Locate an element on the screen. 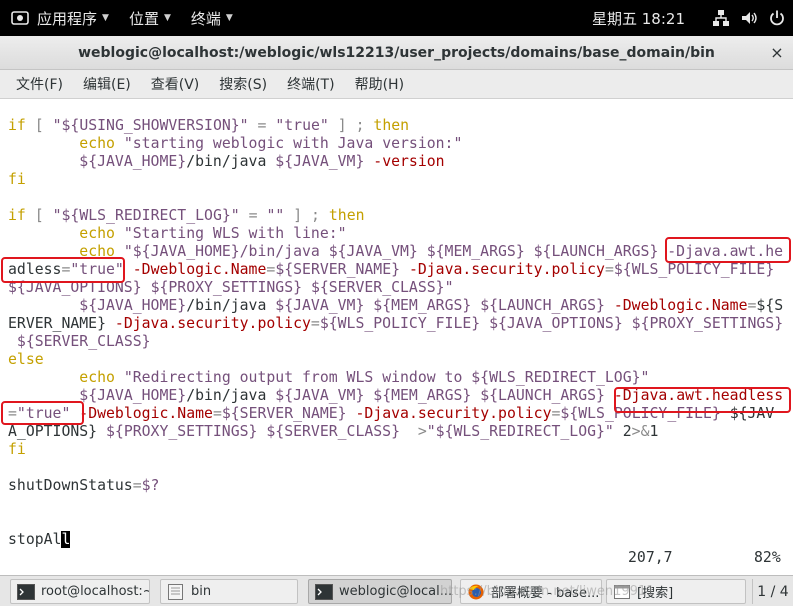 Image resolution: width=793 pixels, height=606 pixels. folder-icon is located at coordinates (175, 591).